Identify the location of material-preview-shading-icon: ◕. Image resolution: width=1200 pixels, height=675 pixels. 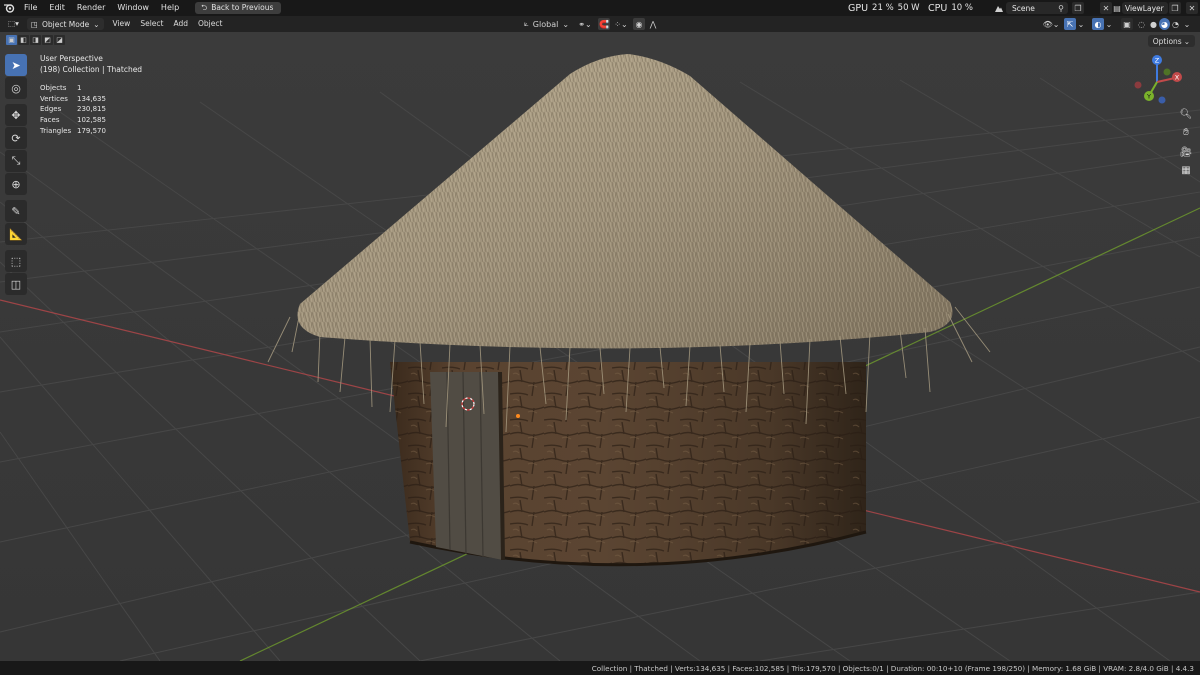
(1164, 24).